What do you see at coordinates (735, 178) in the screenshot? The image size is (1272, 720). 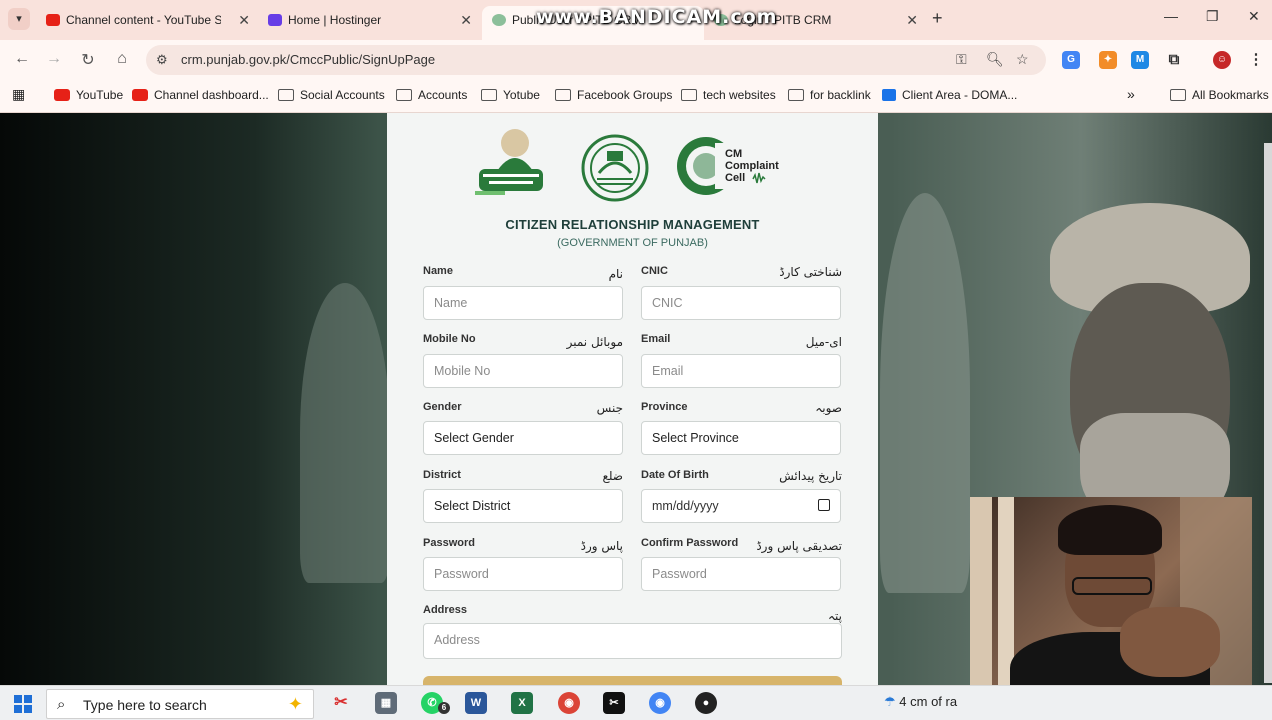 I see `cm-logo-text: Cell` at bounding box center [735, 178].